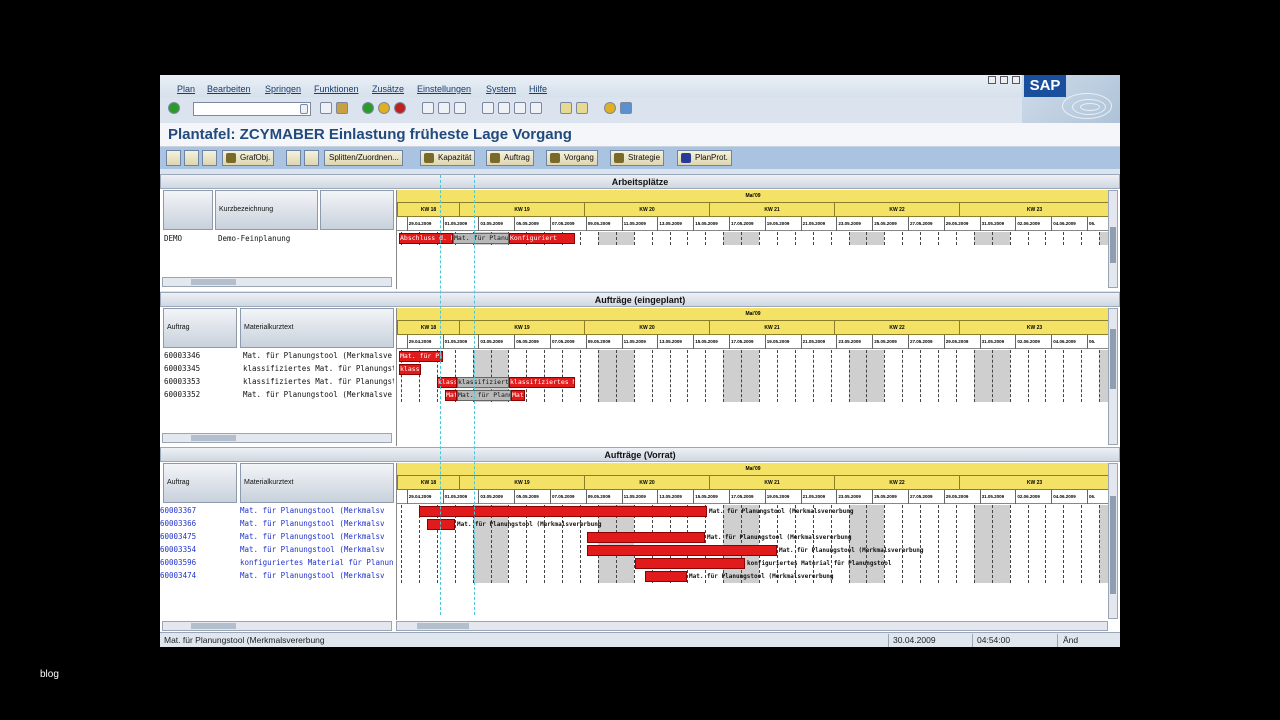 The image size is (1280, 720). I want to click on order-id: 60003352, so click(201, 394).